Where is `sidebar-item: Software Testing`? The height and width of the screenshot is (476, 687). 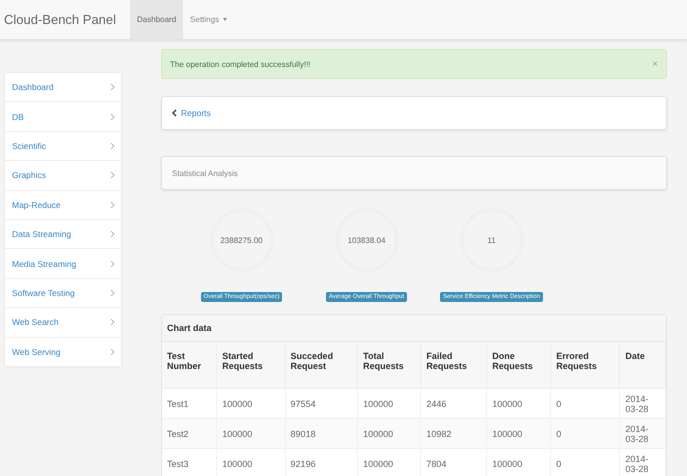
sidebar-item: Software Testing is located at coordinates (63, 293).